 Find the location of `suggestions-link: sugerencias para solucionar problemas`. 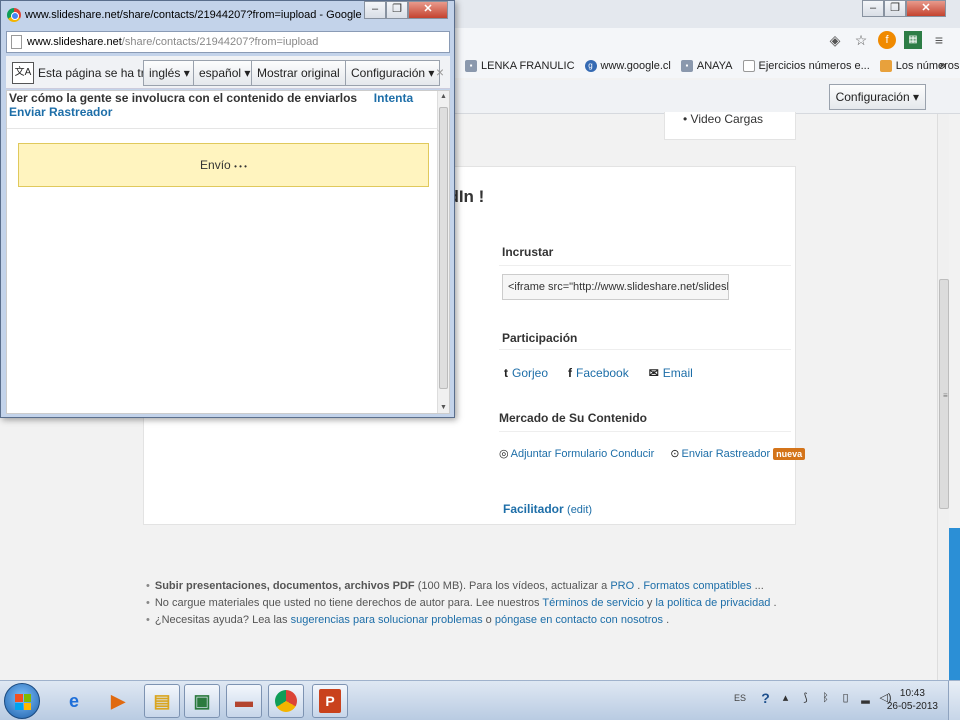

suggestions-link: sugerencias para solucionar problemas is located at coordinates (387, 620).